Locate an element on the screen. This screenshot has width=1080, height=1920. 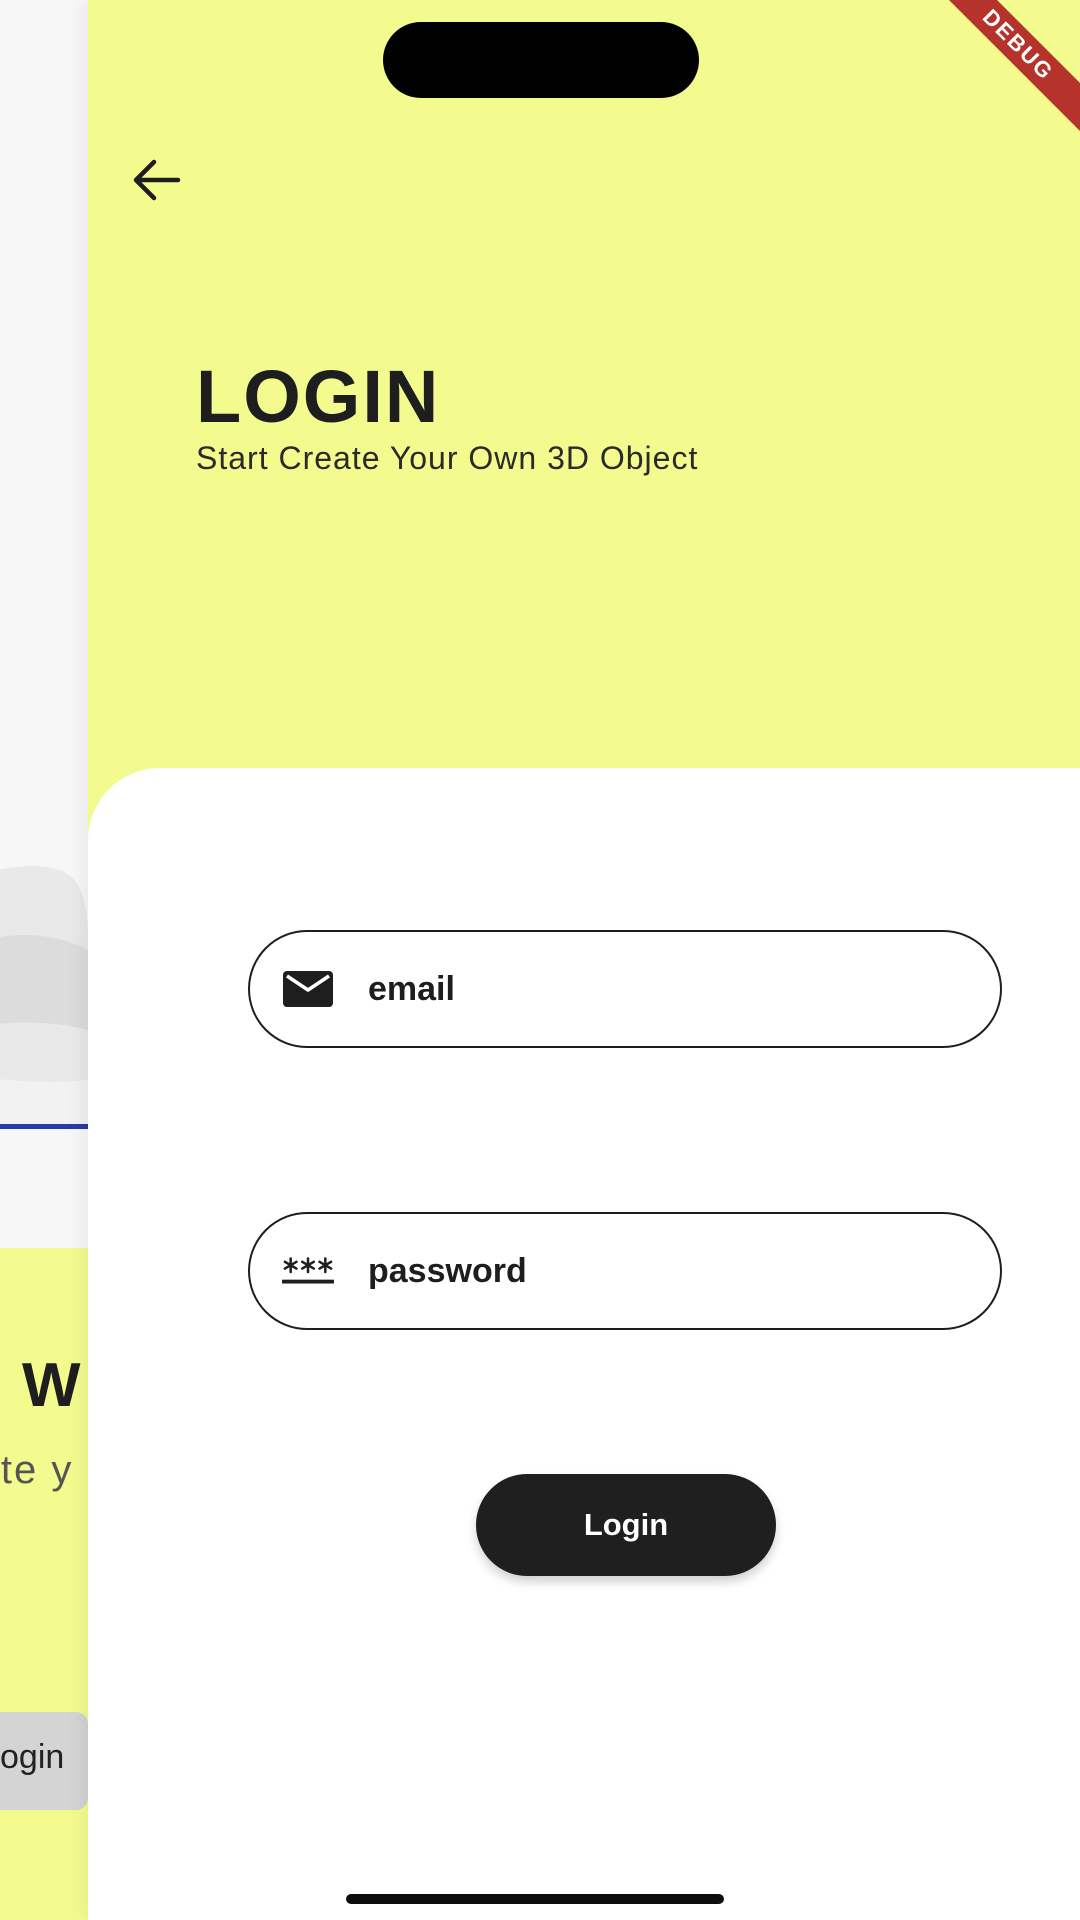
background-login-button: ogin is located at coordinates (44, 1761).